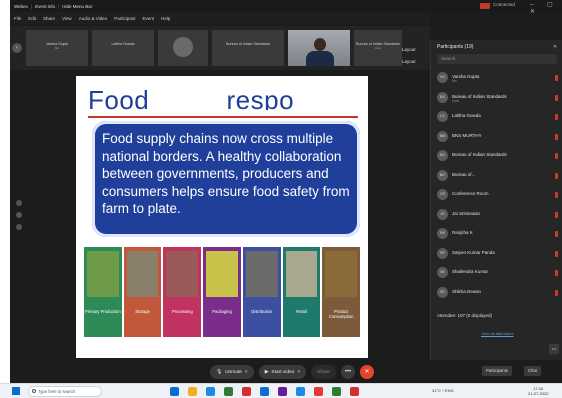  What do you see at coordinates (499, 118) in the screenshot?
I see `participant-row: LG Lalitha Gowda` at bounding box center [499, 118].